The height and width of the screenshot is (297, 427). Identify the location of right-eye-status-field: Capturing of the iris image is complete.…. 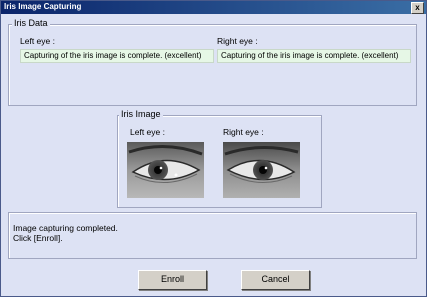
(314, 56).